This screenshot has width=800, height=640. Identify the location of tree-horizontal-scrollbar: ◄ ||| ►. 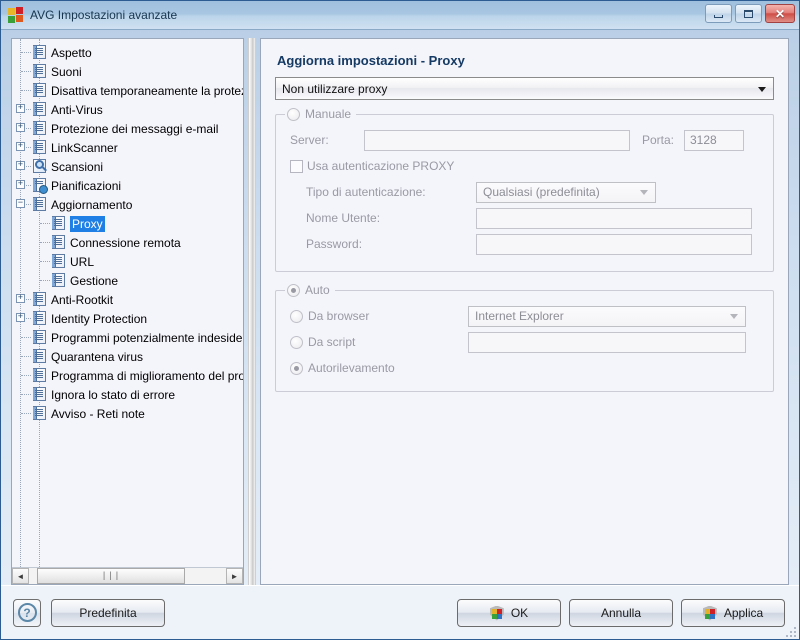
(127, 575).